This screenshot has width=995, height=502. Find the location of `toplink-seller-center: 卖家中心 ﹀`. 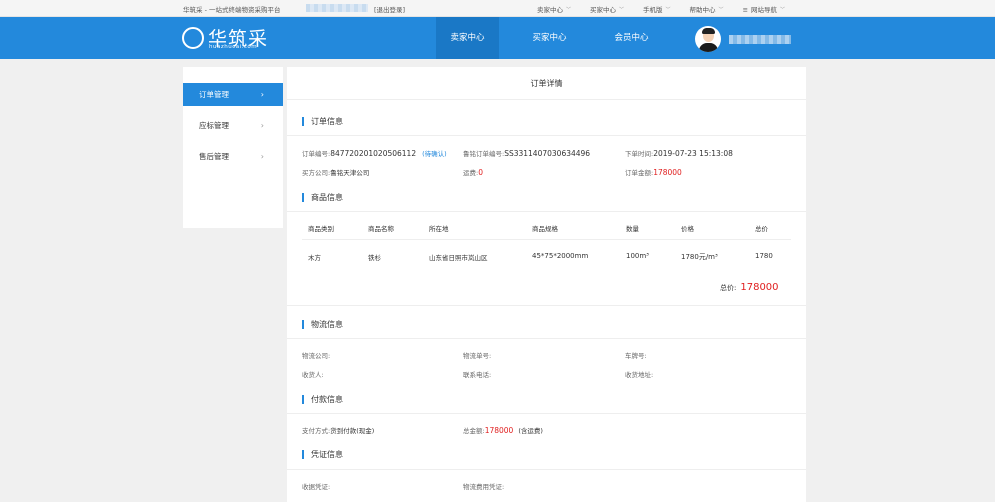

toplink-seller-center: 卖家中心 ﹀ is located at coordinates (554, 9).